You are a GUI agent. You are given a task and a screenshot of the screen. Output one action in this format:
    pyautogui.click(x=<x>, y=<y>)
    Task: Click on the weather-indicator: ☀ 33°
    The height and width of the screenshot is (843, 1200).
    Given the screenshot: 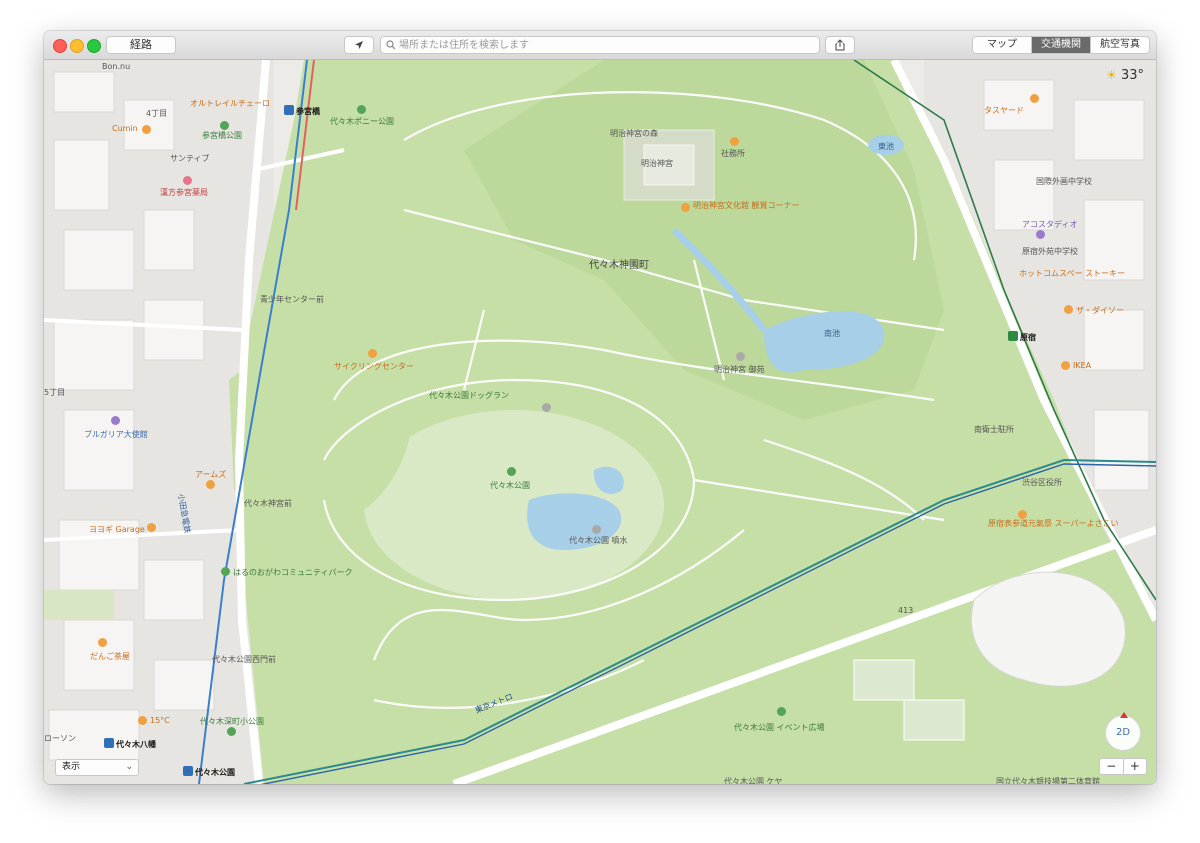 What is the action you would take?
    pyautogui.click(x=1125, y=75)
    